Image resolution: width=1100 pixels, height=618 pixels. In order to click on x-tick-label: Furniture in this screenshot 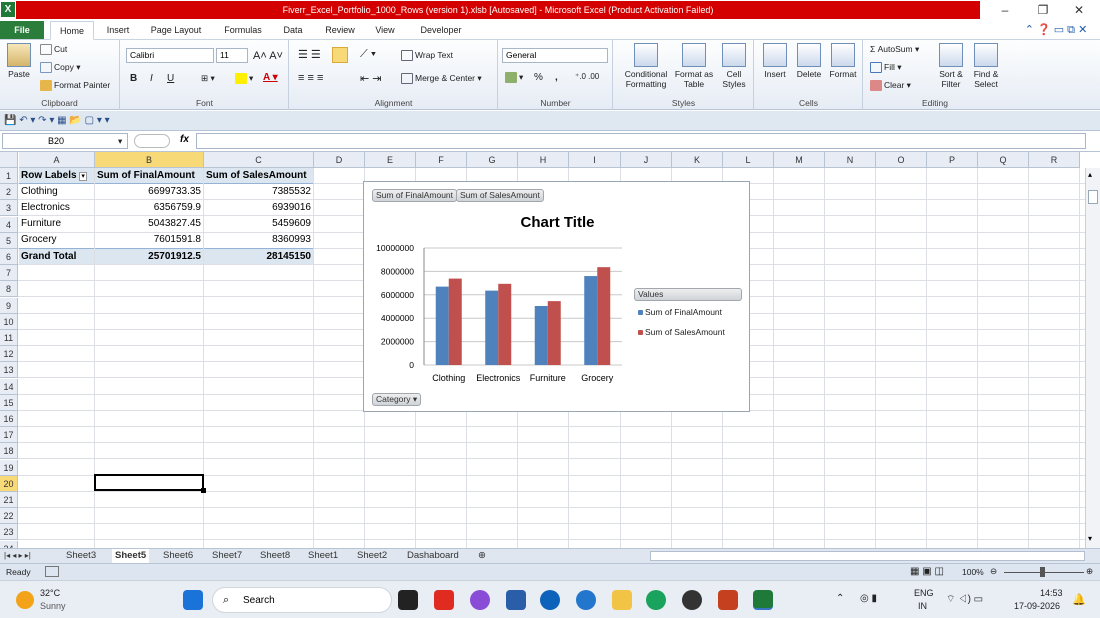, I will do `click(548, 378)`.